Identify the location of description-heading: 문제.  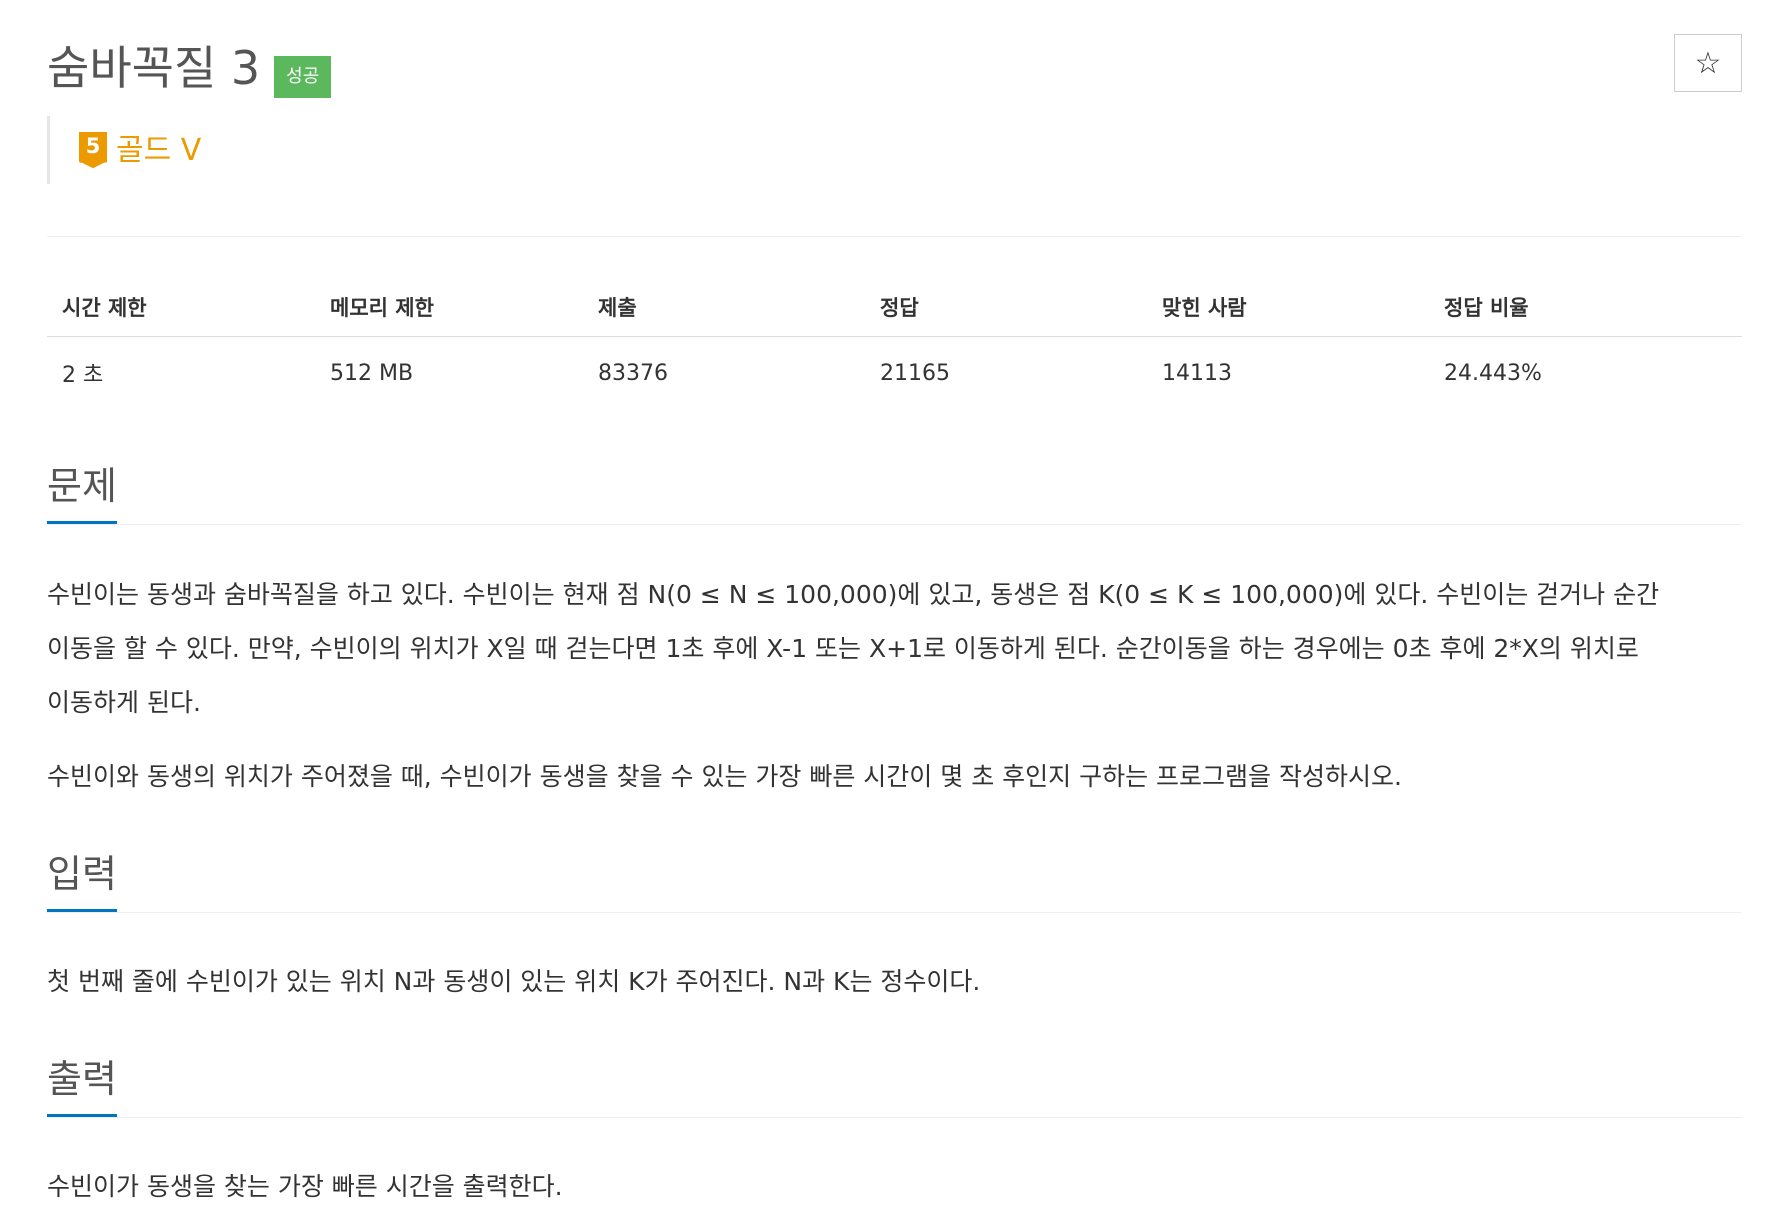
(82, 491).